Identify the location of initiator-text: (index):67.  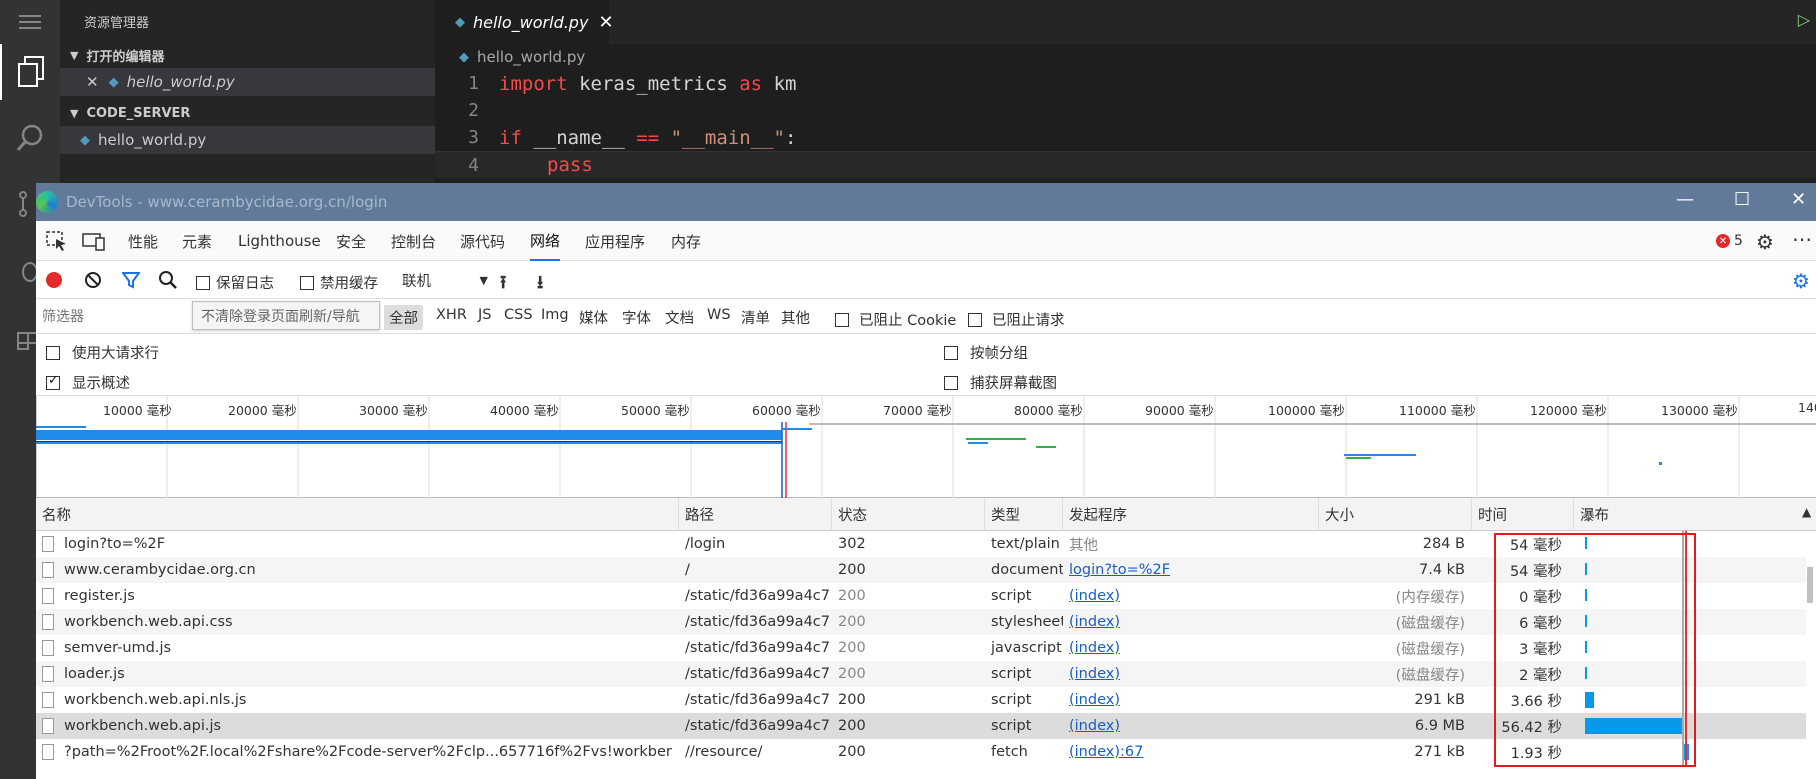
(1106, 752).